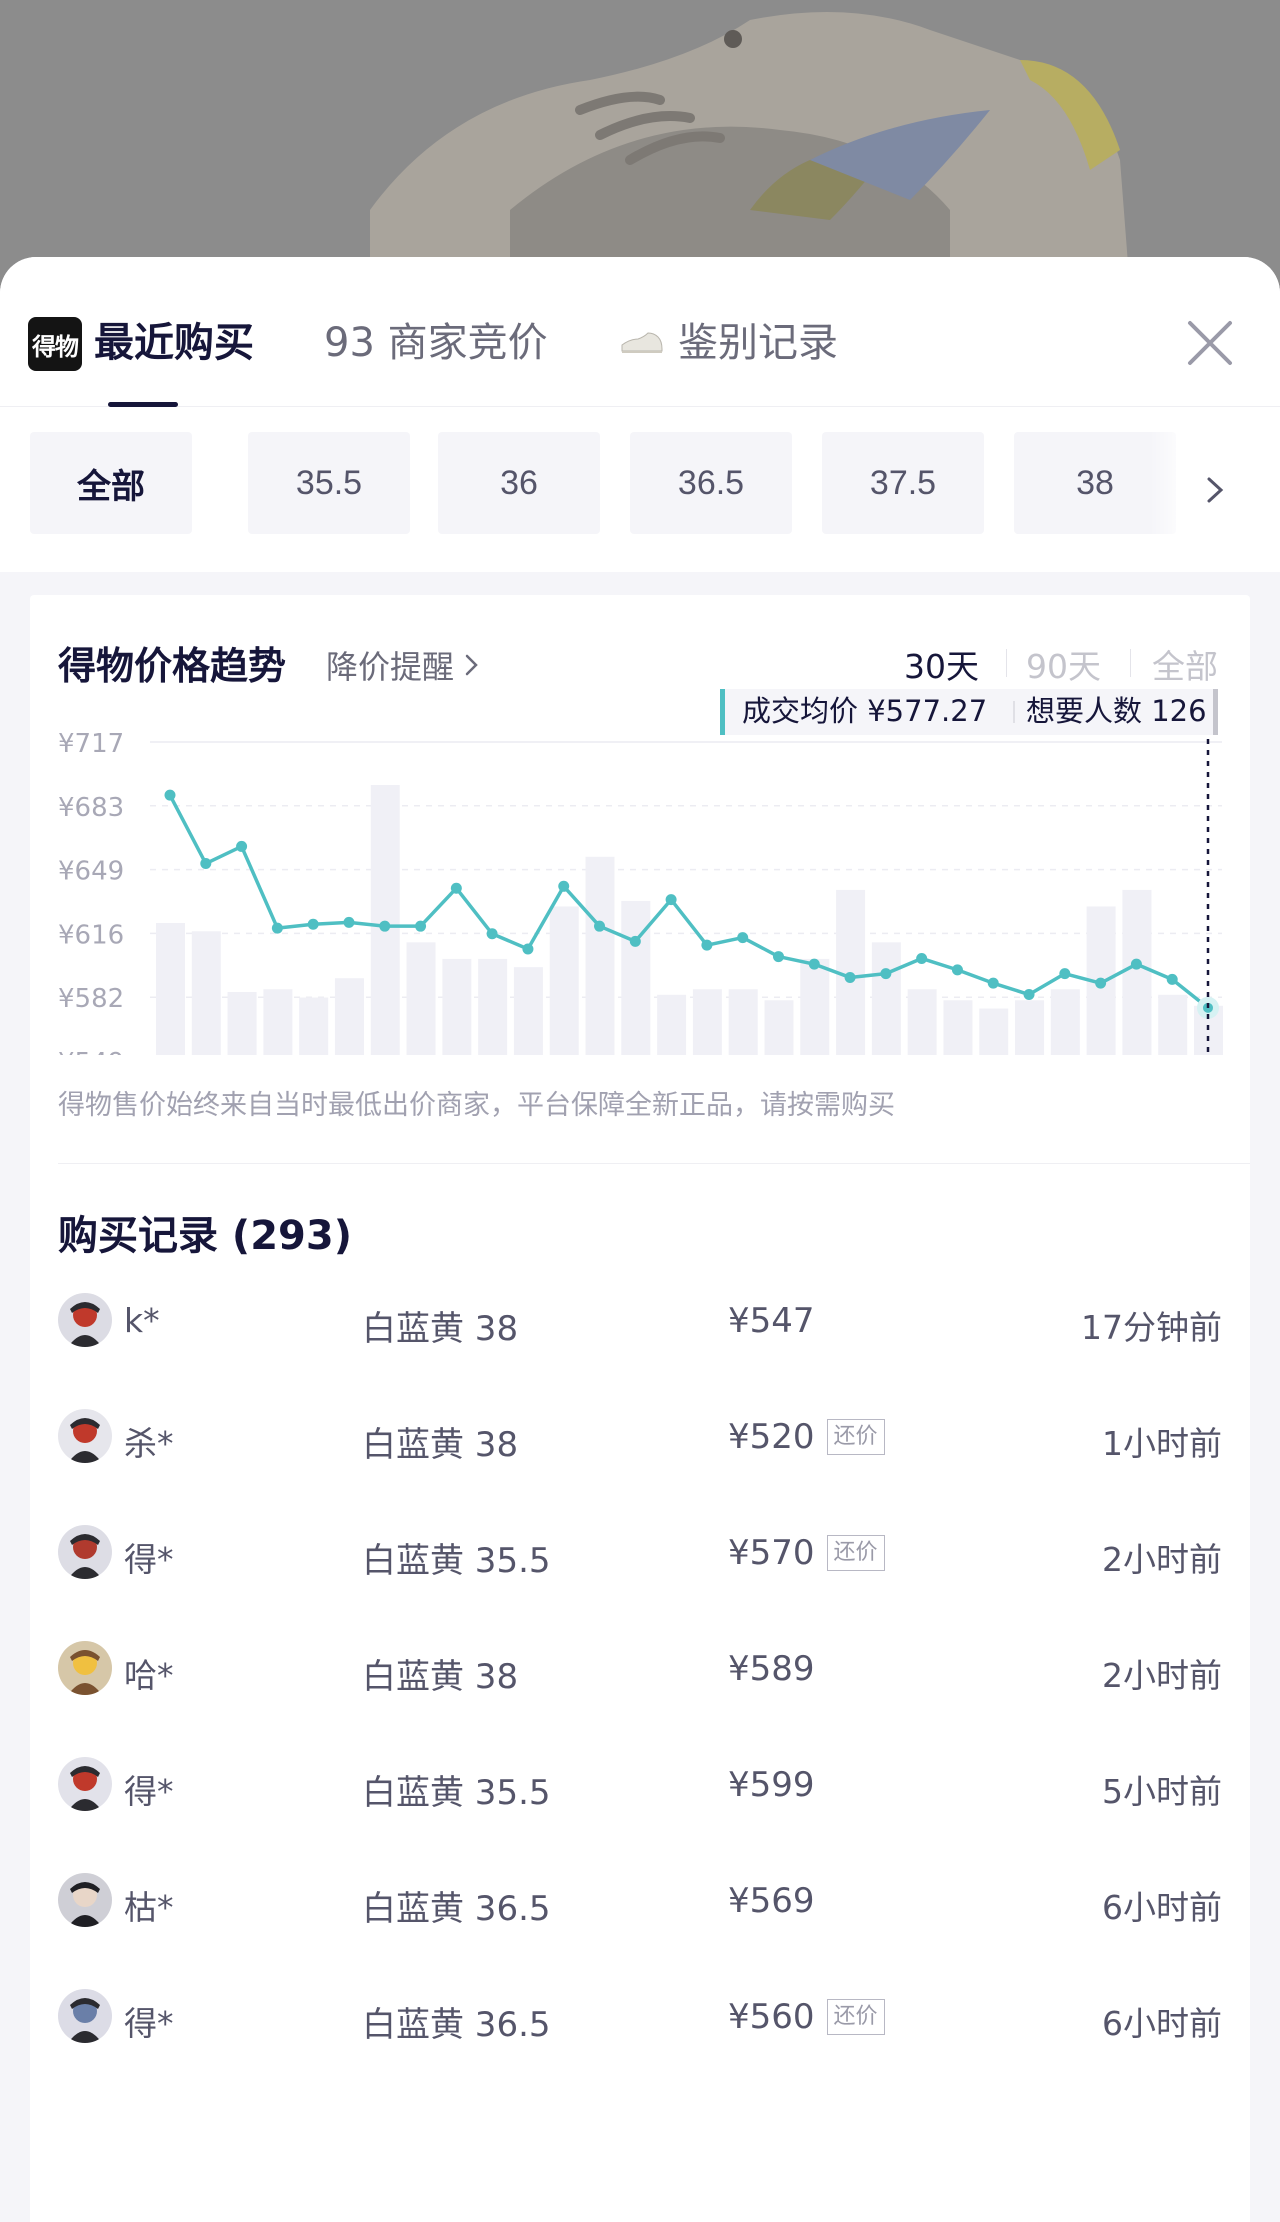 The height and width of the screenshot is (2222, 1280). Describe the element at coordinates (640, 1441) in the screenshot. I see `purchase-record-row: 杀* 白蓝黄 38 ¥520 还价 1小时前` at that location.